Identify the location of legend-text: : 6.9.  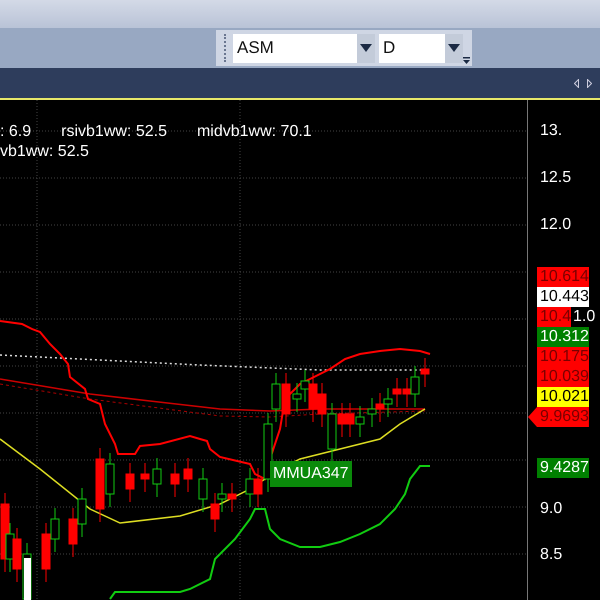
(16, 131).